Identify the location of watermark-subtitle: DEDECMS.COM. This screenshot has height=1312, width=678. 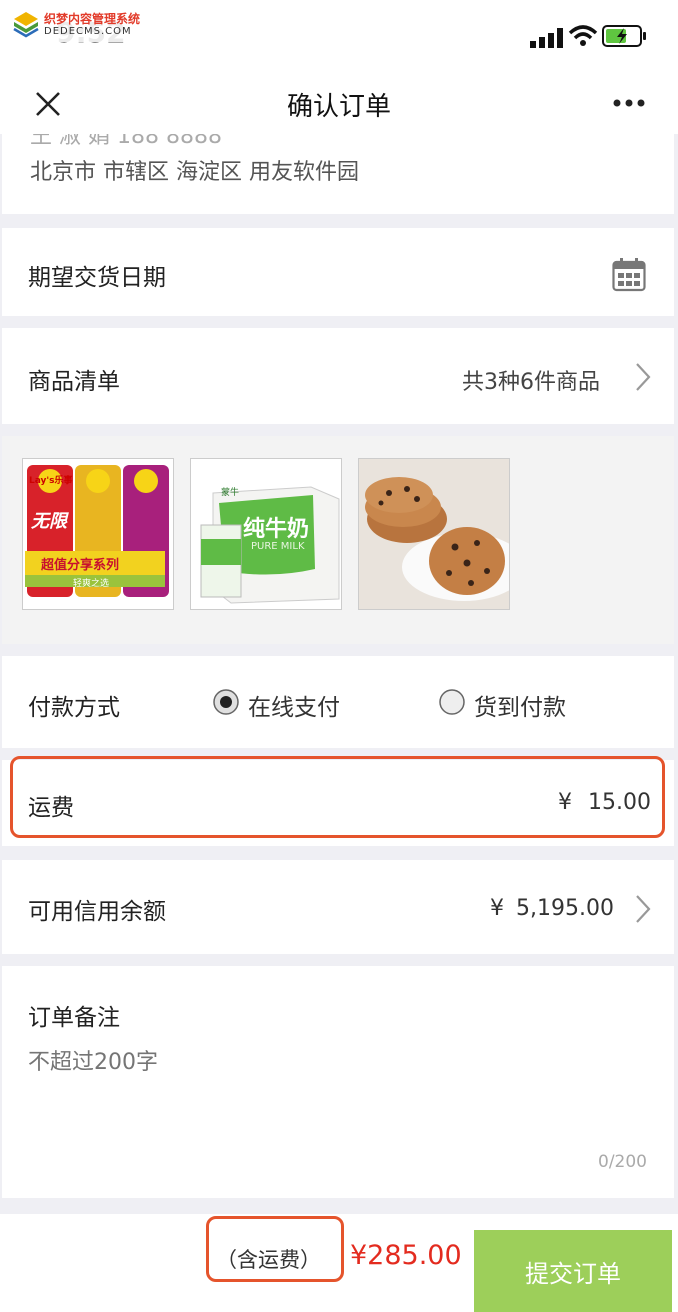
(88, 31).